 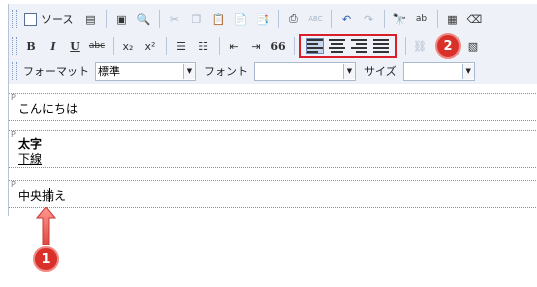 I want to click on bulleted-list-icon: ☷, so click(x=203, y=46).